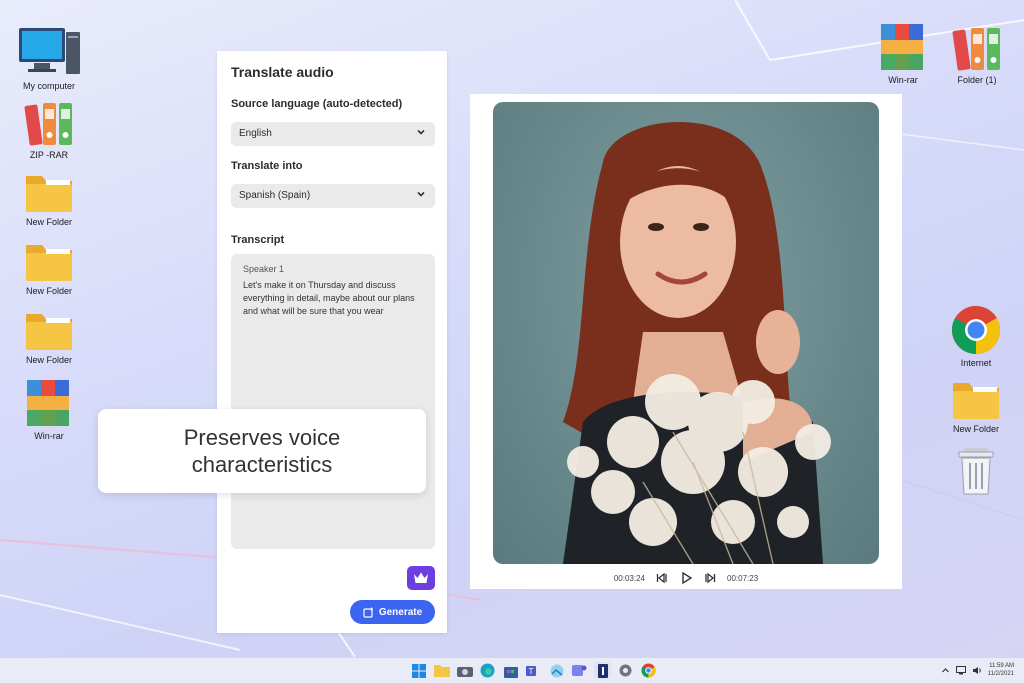 The width and height of the screenshot is (1024, 683). What do you see at coordinates (418, 670) in the screenshot?
I see `windows-start-icon` at bounding box center [418, 670].